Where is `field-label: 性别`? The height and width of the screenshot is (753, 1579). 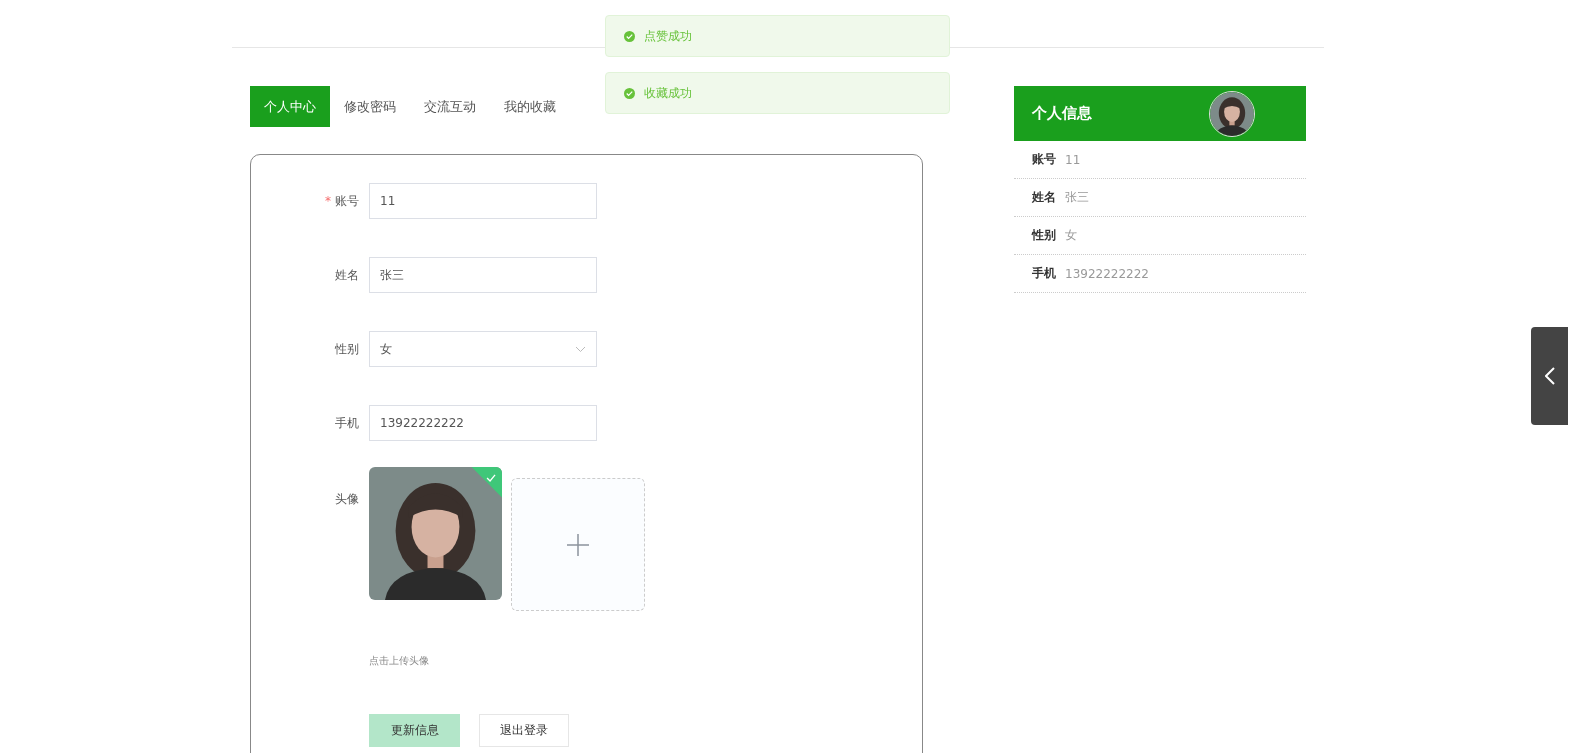 field-label: 性别 is located at coordinates (347, 348).